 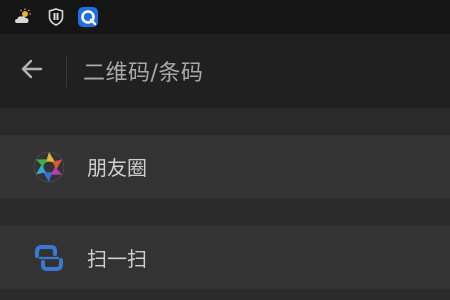 What do you see at coordinates (225, 212) in the screenshot?
I see `section-gap-middle` at bounding box center [225, 212].